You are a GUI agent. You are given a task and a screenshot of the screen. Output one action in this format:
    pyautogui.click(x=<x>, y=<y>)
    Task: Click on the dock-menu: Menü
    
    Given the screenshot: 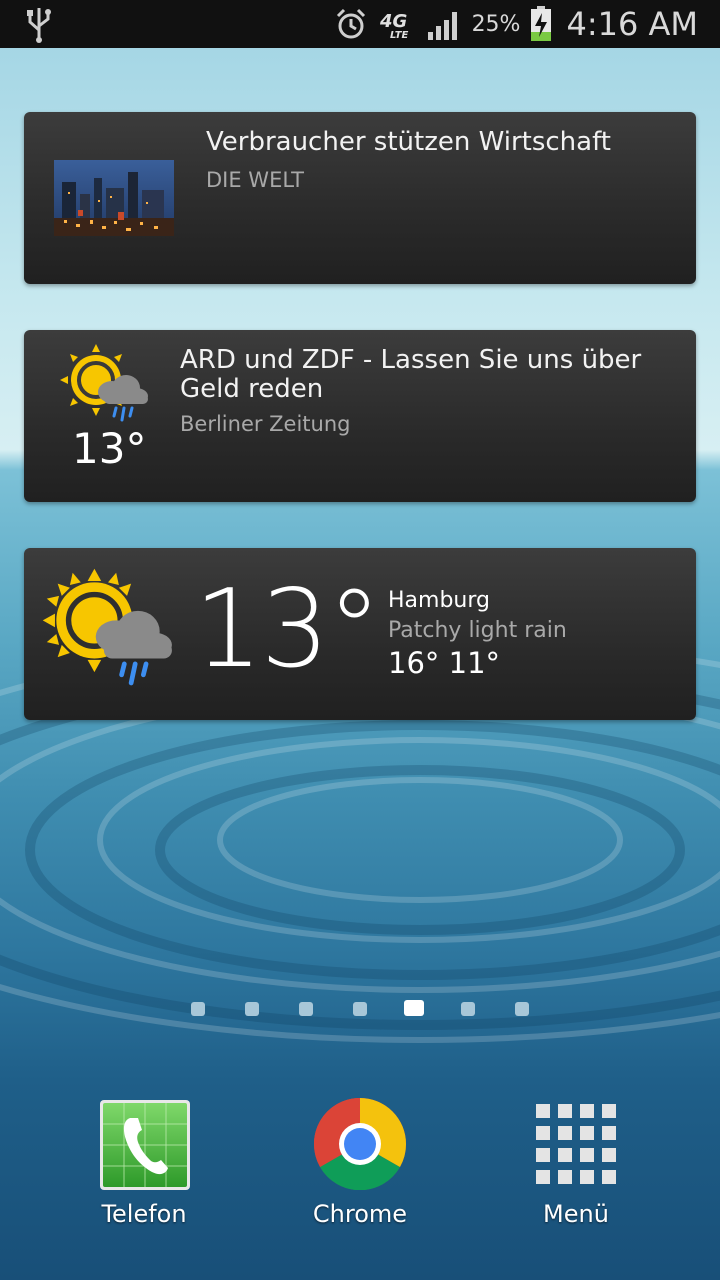 What is the action you would take?
    pyautogui.click(x=576, y=1159)
    